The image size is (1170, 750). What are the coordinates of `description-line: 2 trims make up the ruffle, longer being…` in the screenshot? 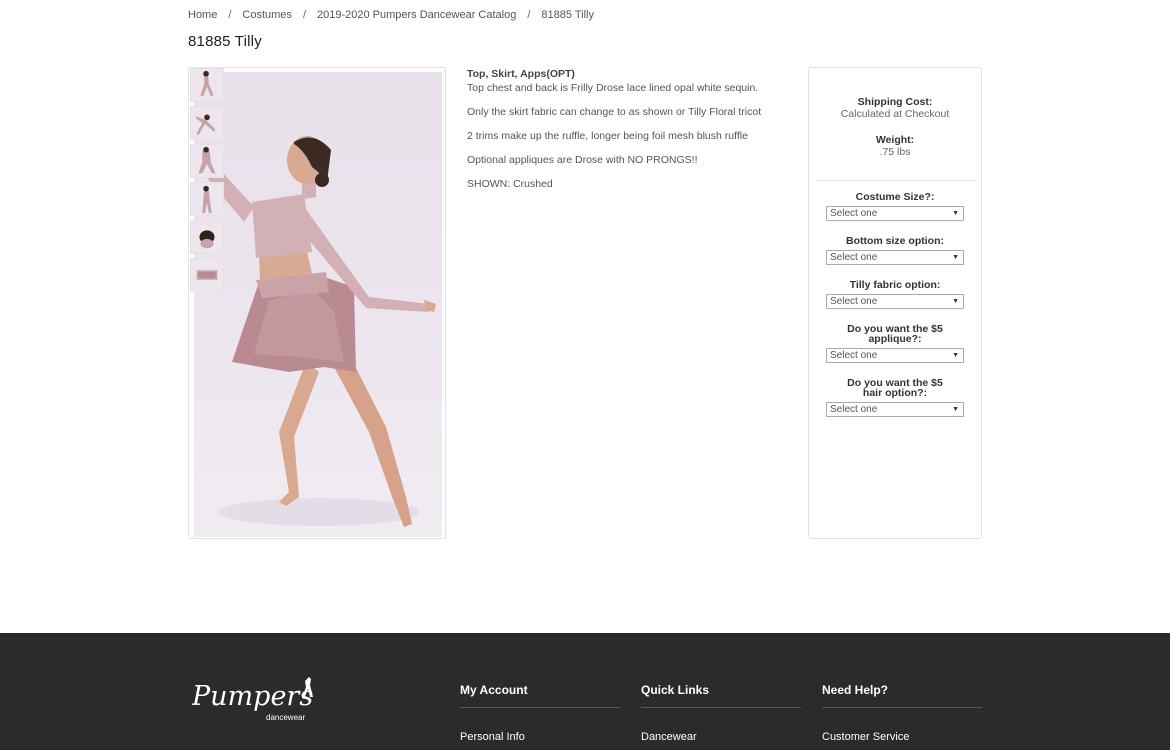 It's located at (607, 136).